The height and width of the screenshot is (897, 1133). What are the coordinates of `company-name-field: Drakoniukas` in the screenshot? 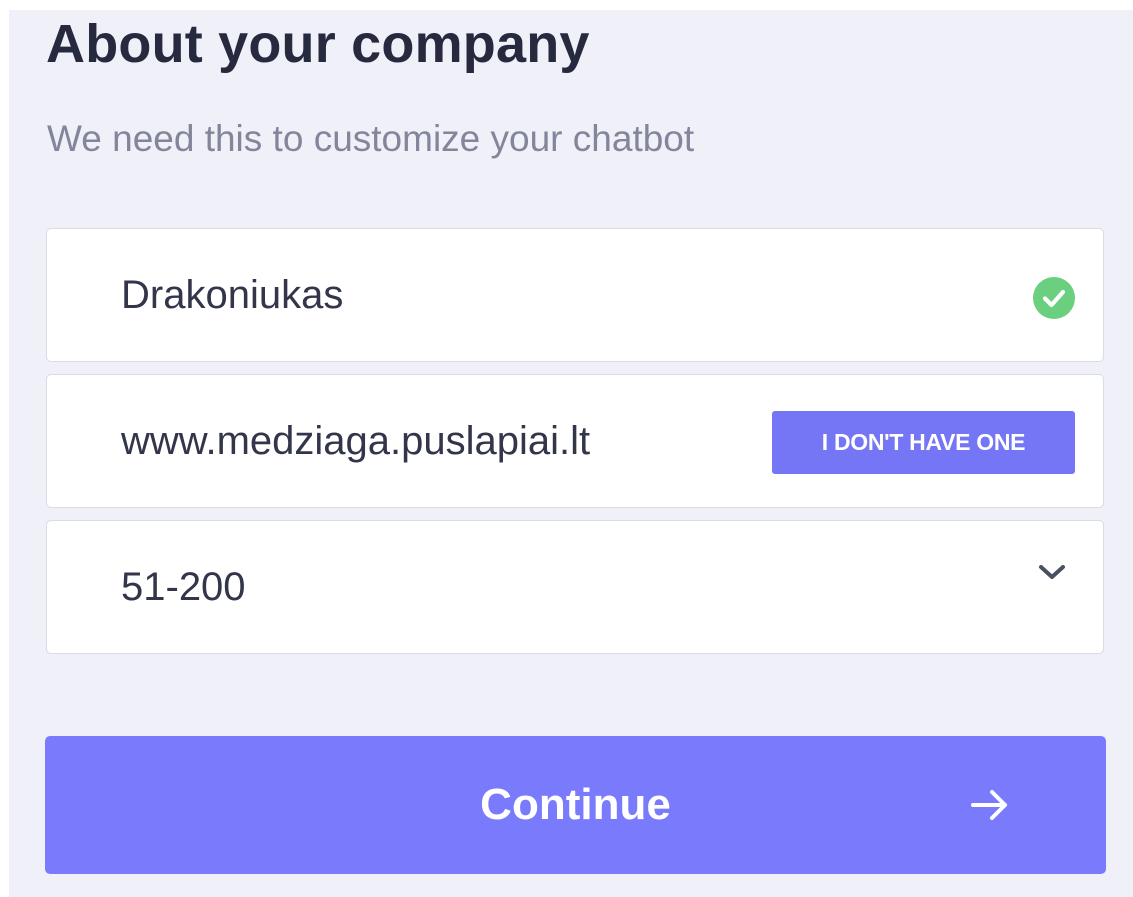 It's located at (575, 295).